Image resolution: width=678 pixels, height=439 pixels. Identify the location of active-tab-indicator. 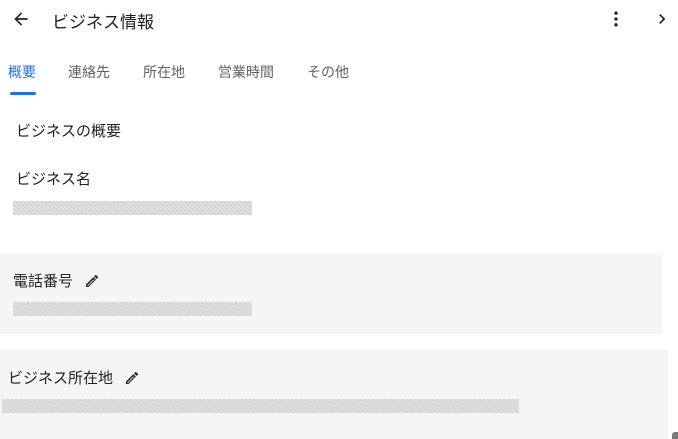
(23, 93).